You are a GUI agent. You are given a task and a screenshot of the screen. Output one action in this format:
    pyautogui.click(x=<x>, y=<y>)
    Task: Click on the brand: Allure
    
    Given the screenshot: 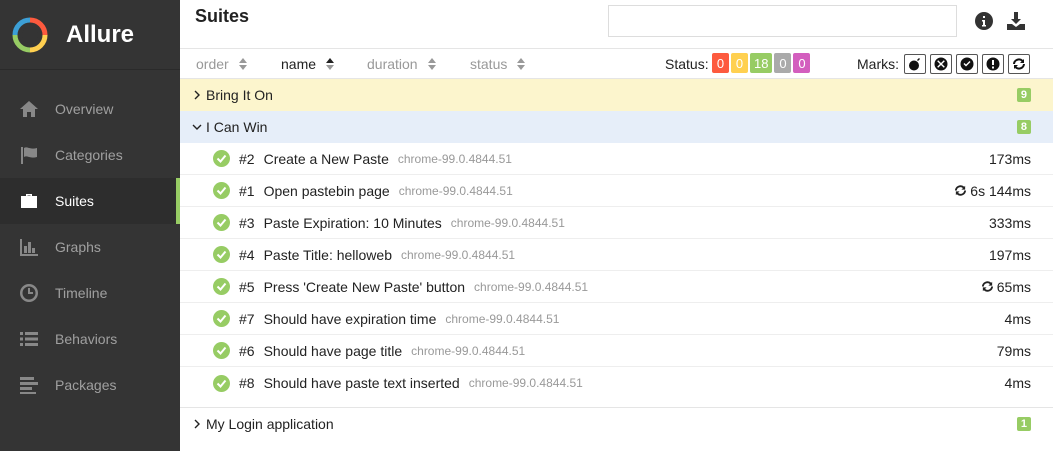 What is the action you would take?
    pyautogui.click(x=90, y=35)
    